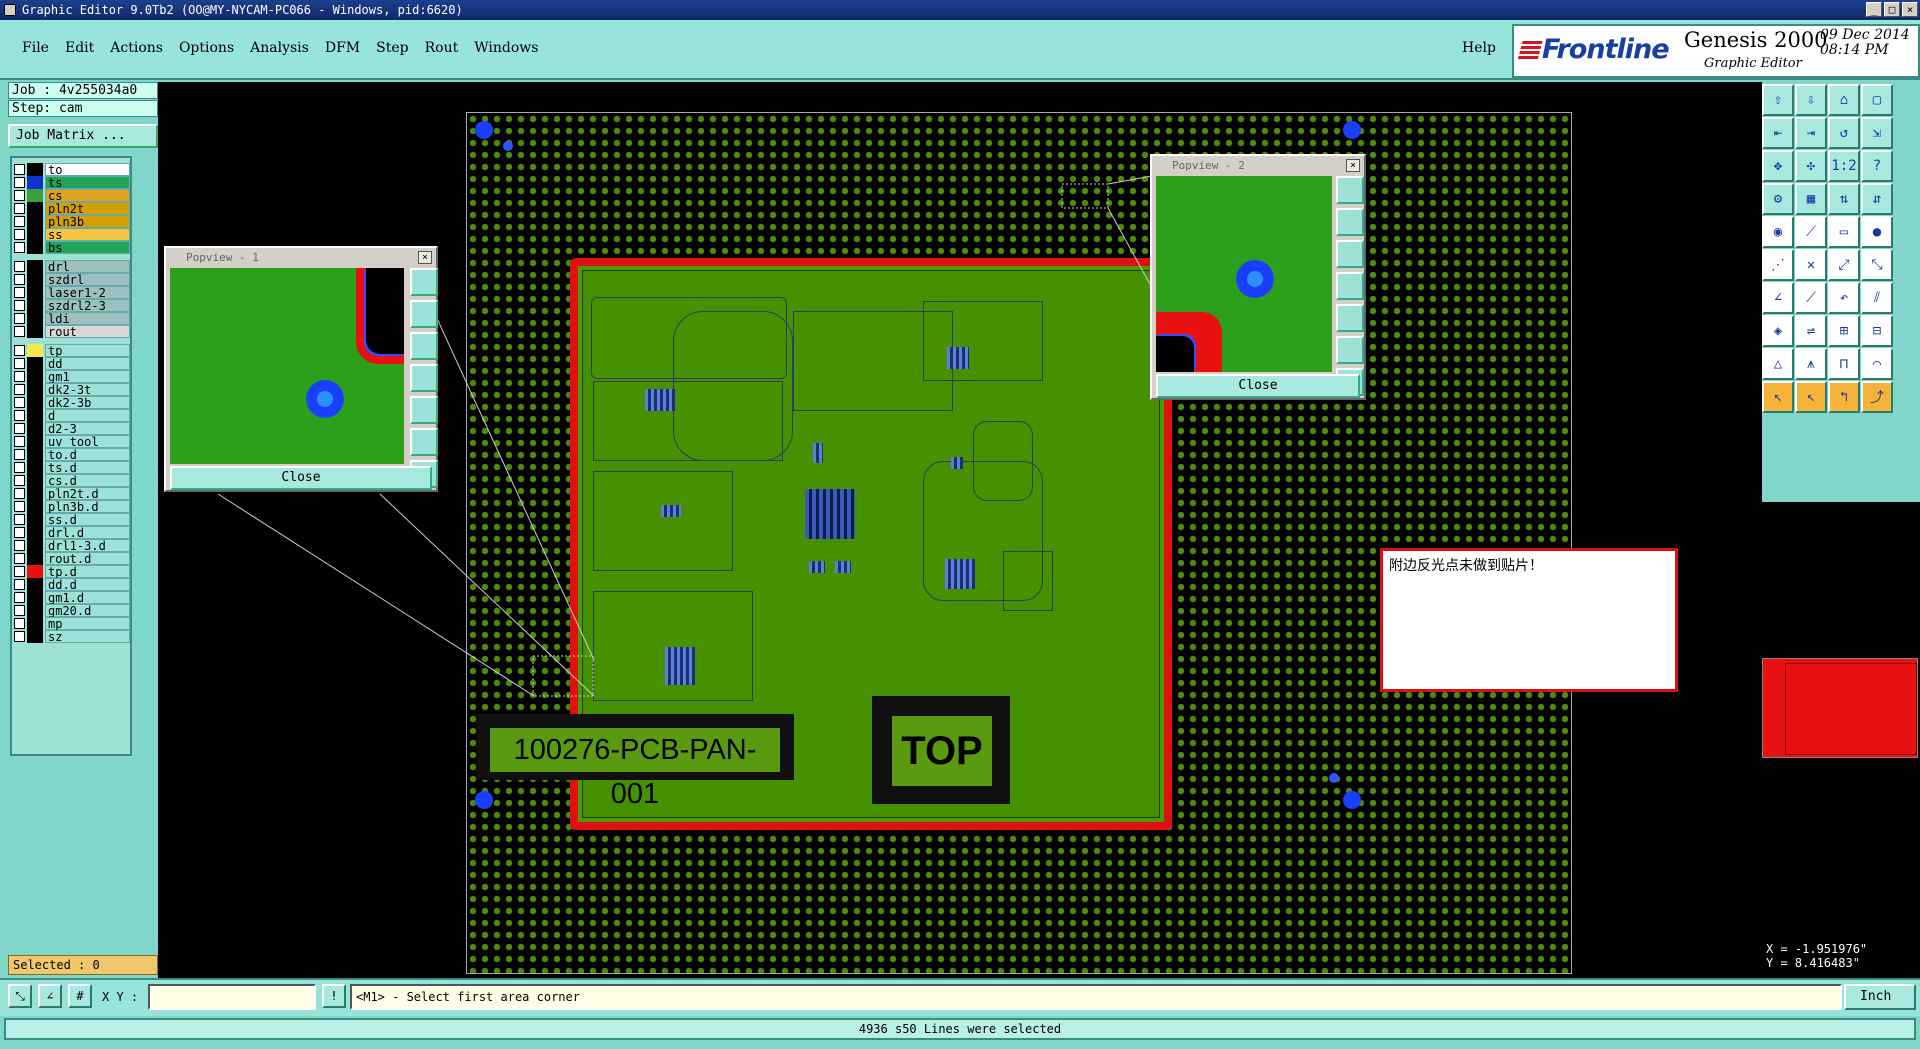 This screenshot has width=1920, height=1049. What do you see at coordinates (35, 48) in the screenshot?
I see `menu-file: File` at bounding box center [35, 48].